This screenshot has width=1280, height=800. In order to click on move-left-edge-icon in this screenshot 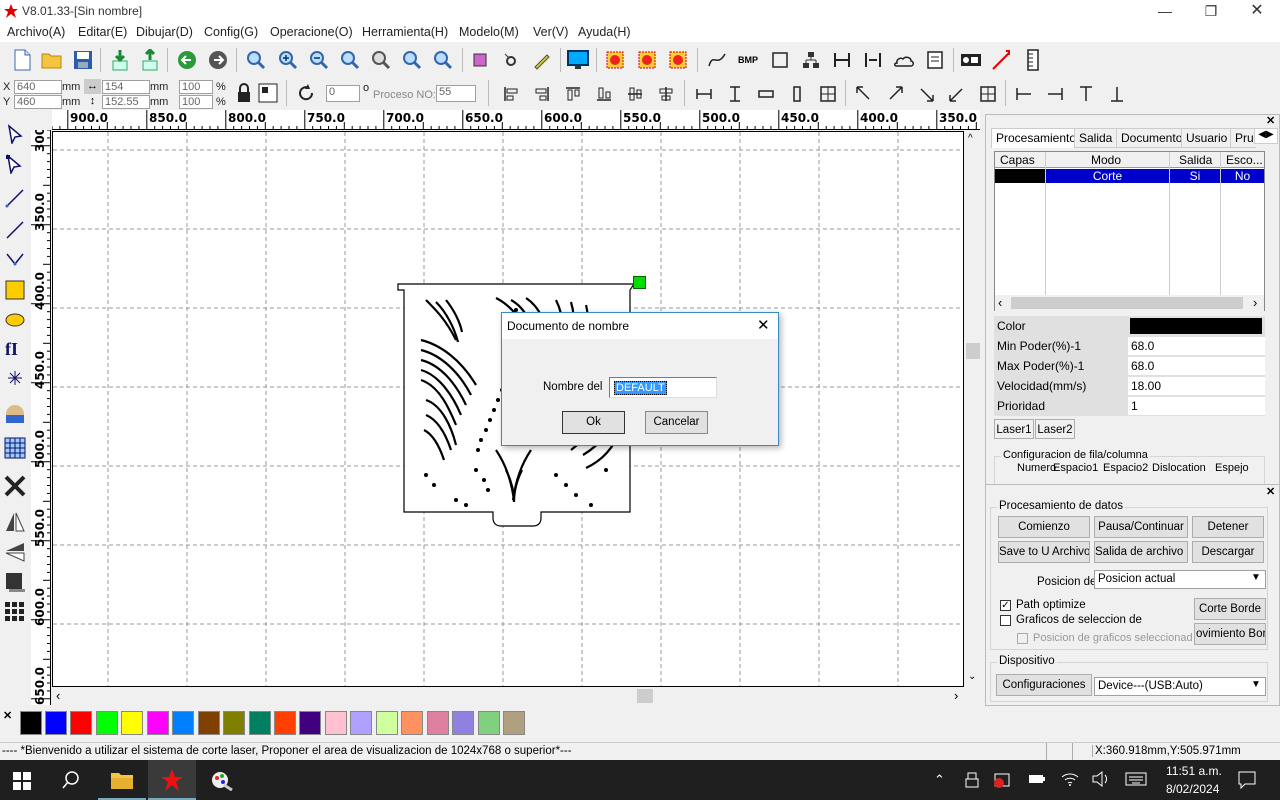, I will do `click(1024, 94)`.